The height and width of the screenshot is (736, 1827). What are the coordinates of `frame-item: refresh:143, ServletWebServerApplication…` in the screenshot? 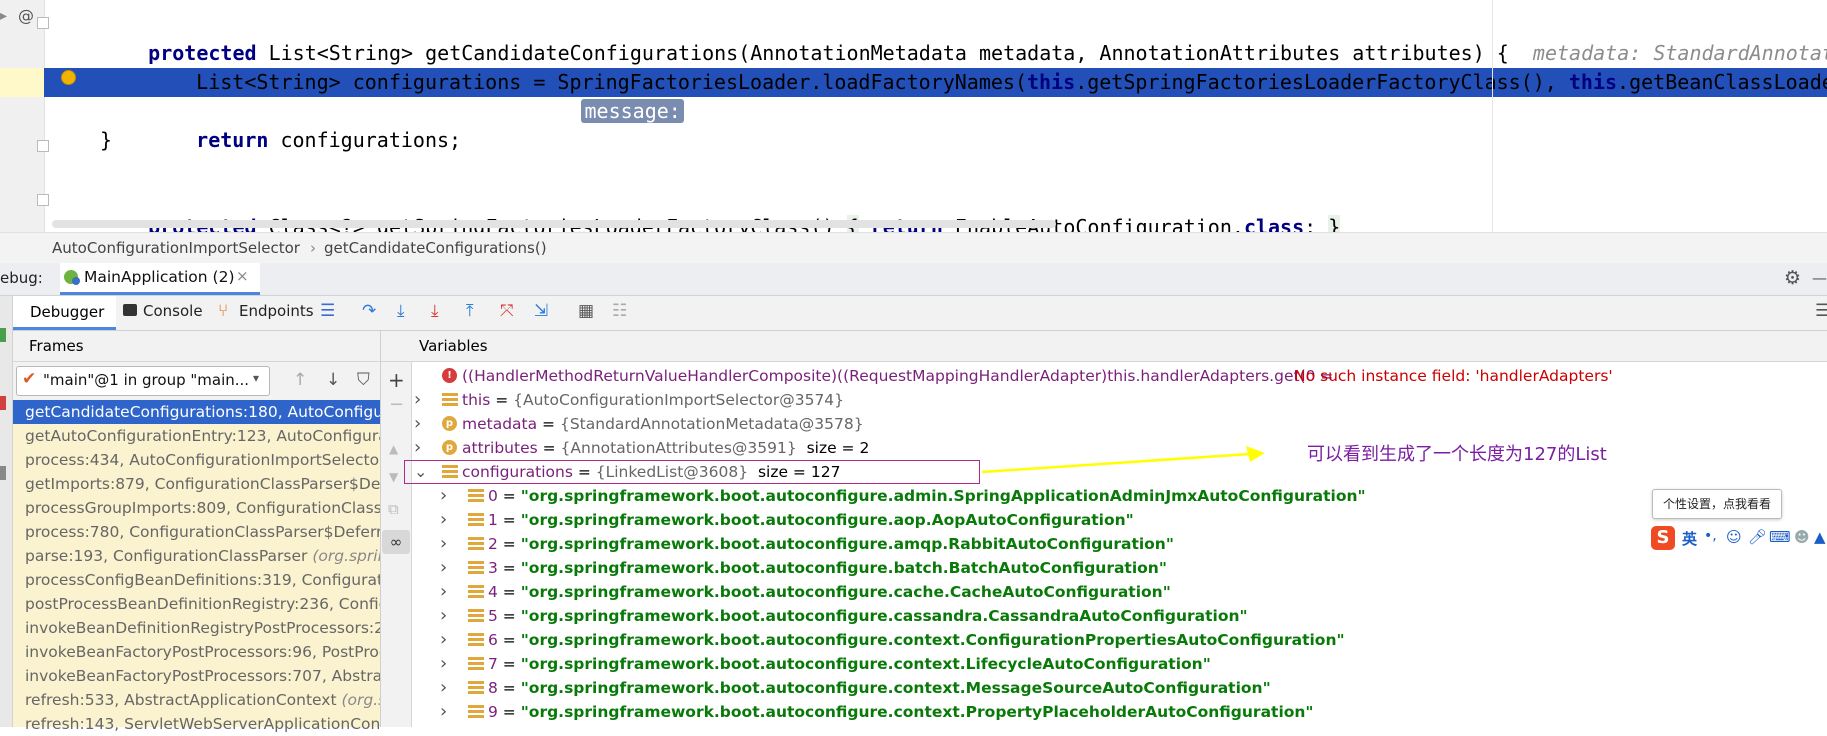 It's located at (196, 724).